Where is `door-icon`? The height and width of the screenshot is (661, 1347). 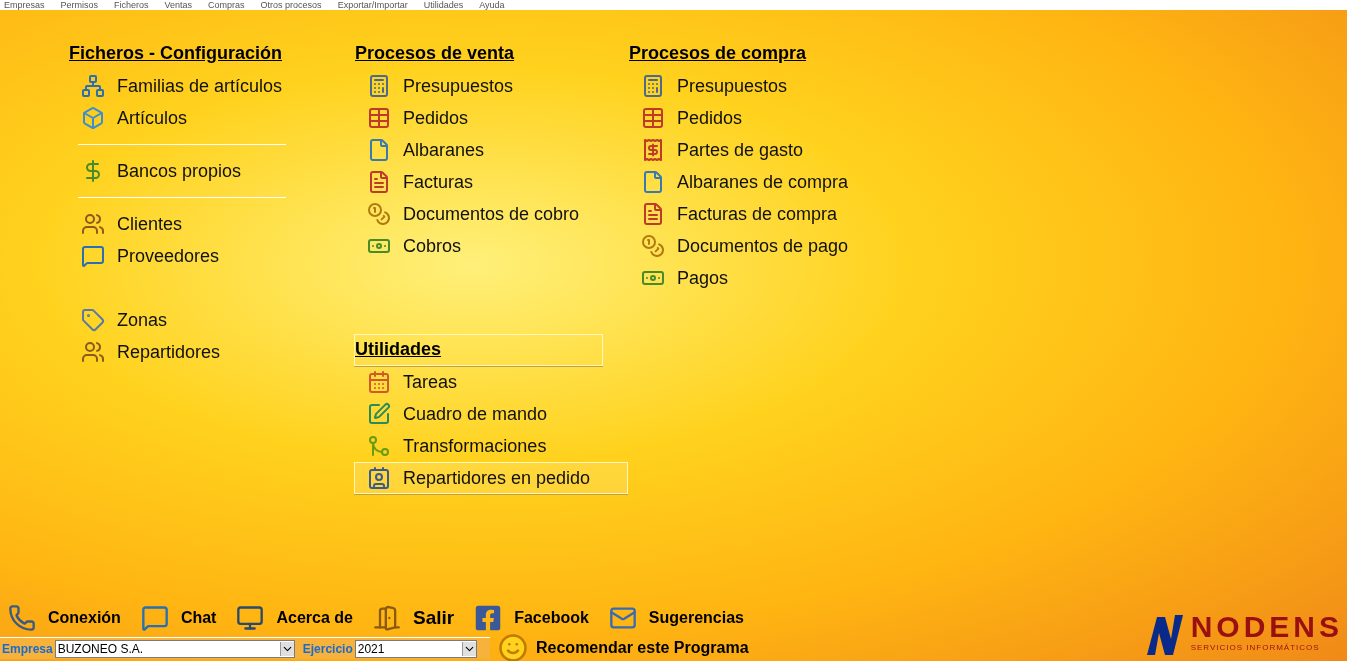 door-icon is located at coordinates (386, 618).